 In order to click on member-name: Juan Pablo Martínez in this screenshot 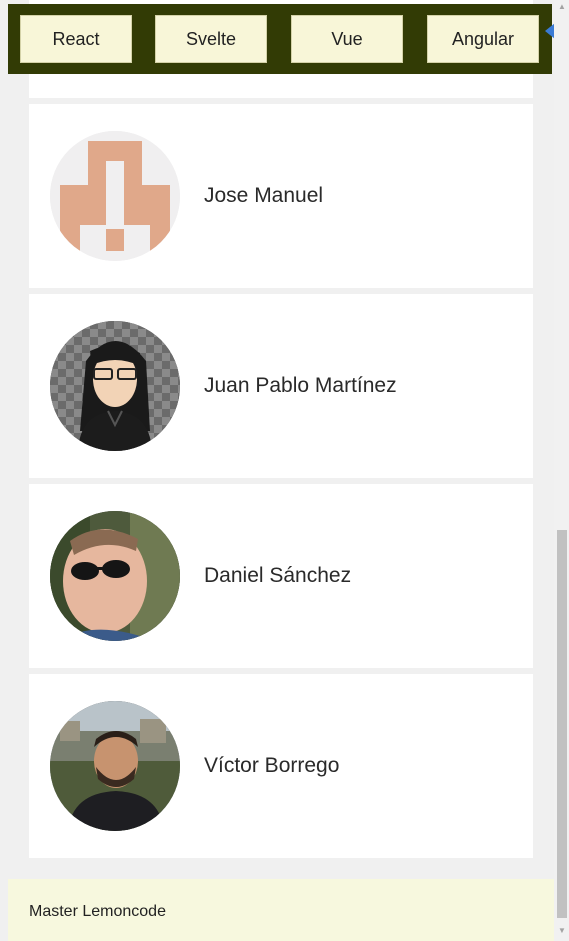, I will do `click(300, 385)`.